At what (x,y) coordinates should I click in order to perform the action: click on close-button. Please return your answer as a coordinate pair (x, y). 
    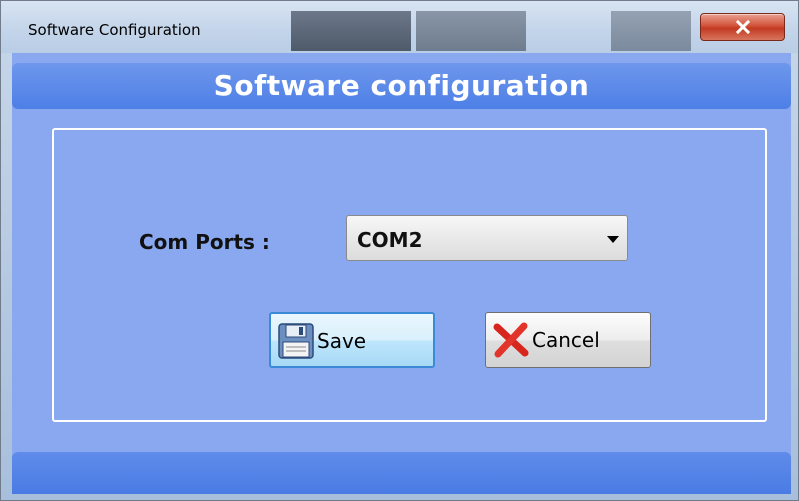
    Looking at the image, I should click on (742, 27).